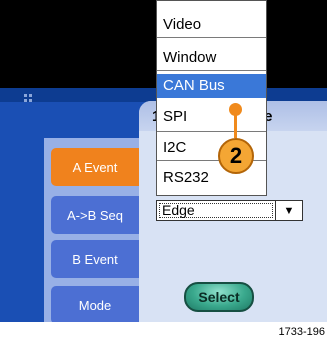 This screenshot has height=340, width=327. I want to click on tab-a-event: A Event, so click(95, 167).